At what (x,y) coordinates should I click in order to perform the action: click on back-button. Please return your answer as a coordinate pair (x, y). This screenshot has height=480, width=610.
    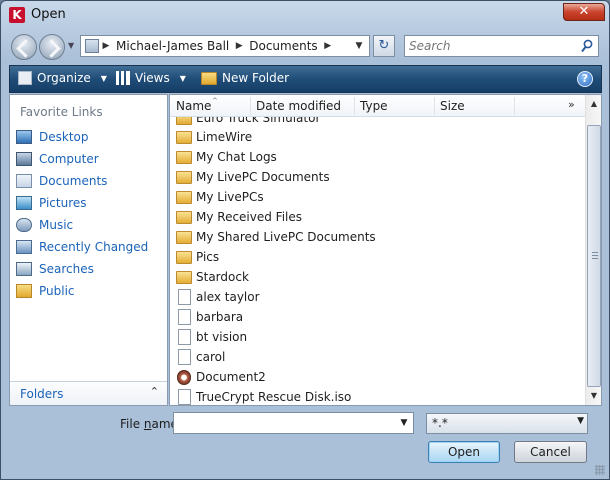
    Looking at the image, I should click on (24, 47).